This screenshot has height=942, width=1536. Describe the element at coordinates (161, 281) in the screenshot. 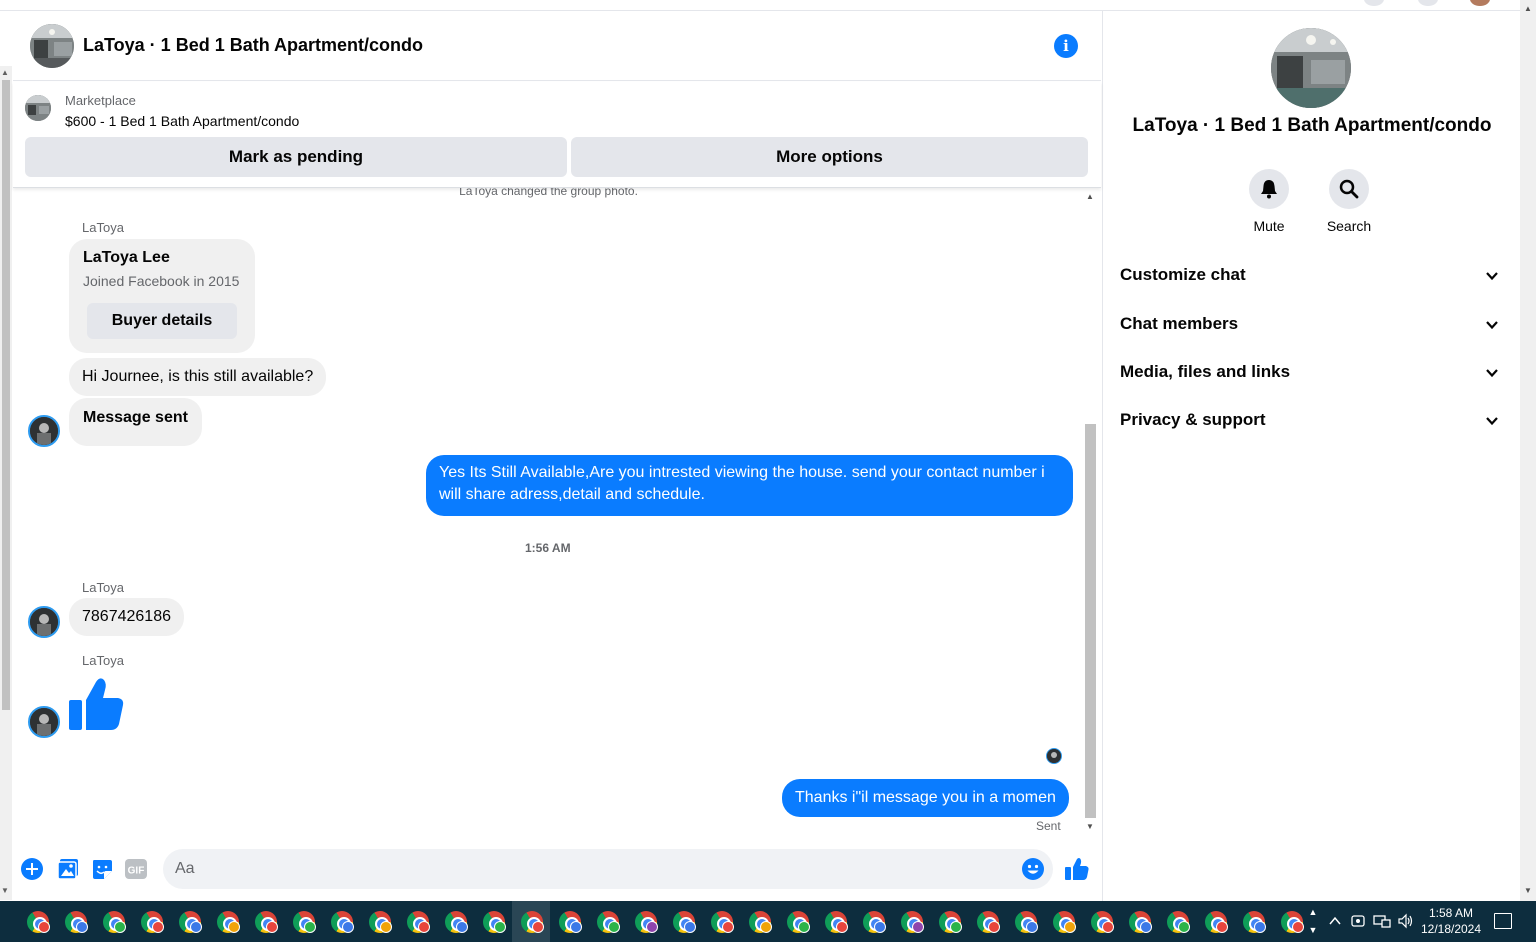

I see `buyer-joined: Joined Facebook in 2015` at that location.